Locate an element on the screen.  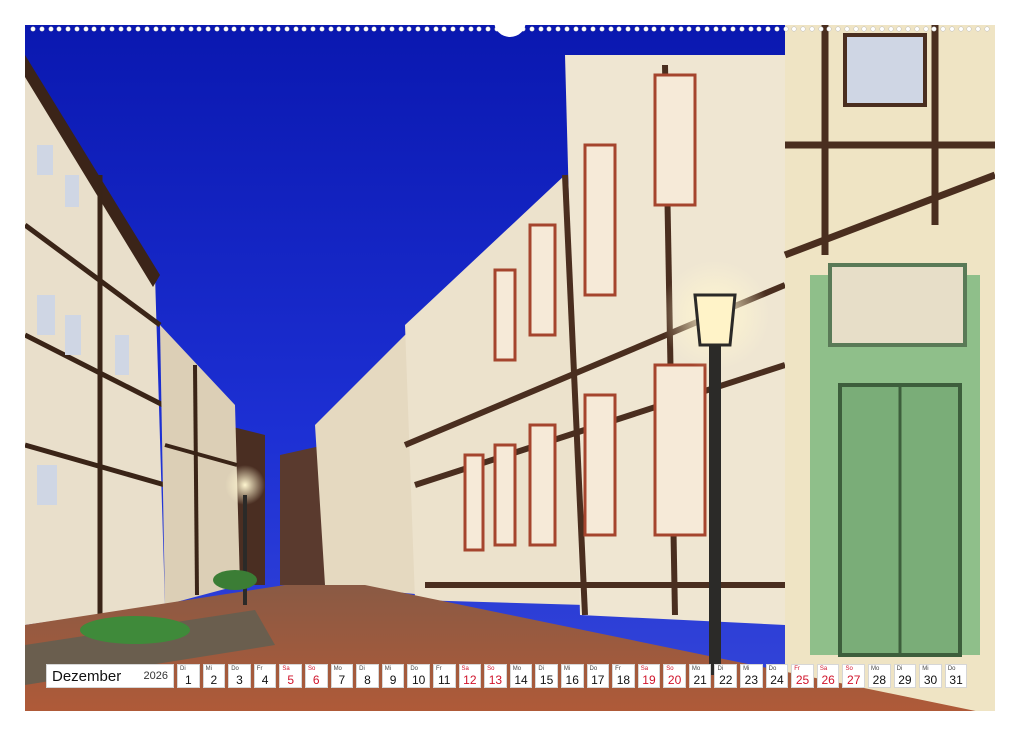
day-cell: Fr 11 is located at coordinates (444, 676).